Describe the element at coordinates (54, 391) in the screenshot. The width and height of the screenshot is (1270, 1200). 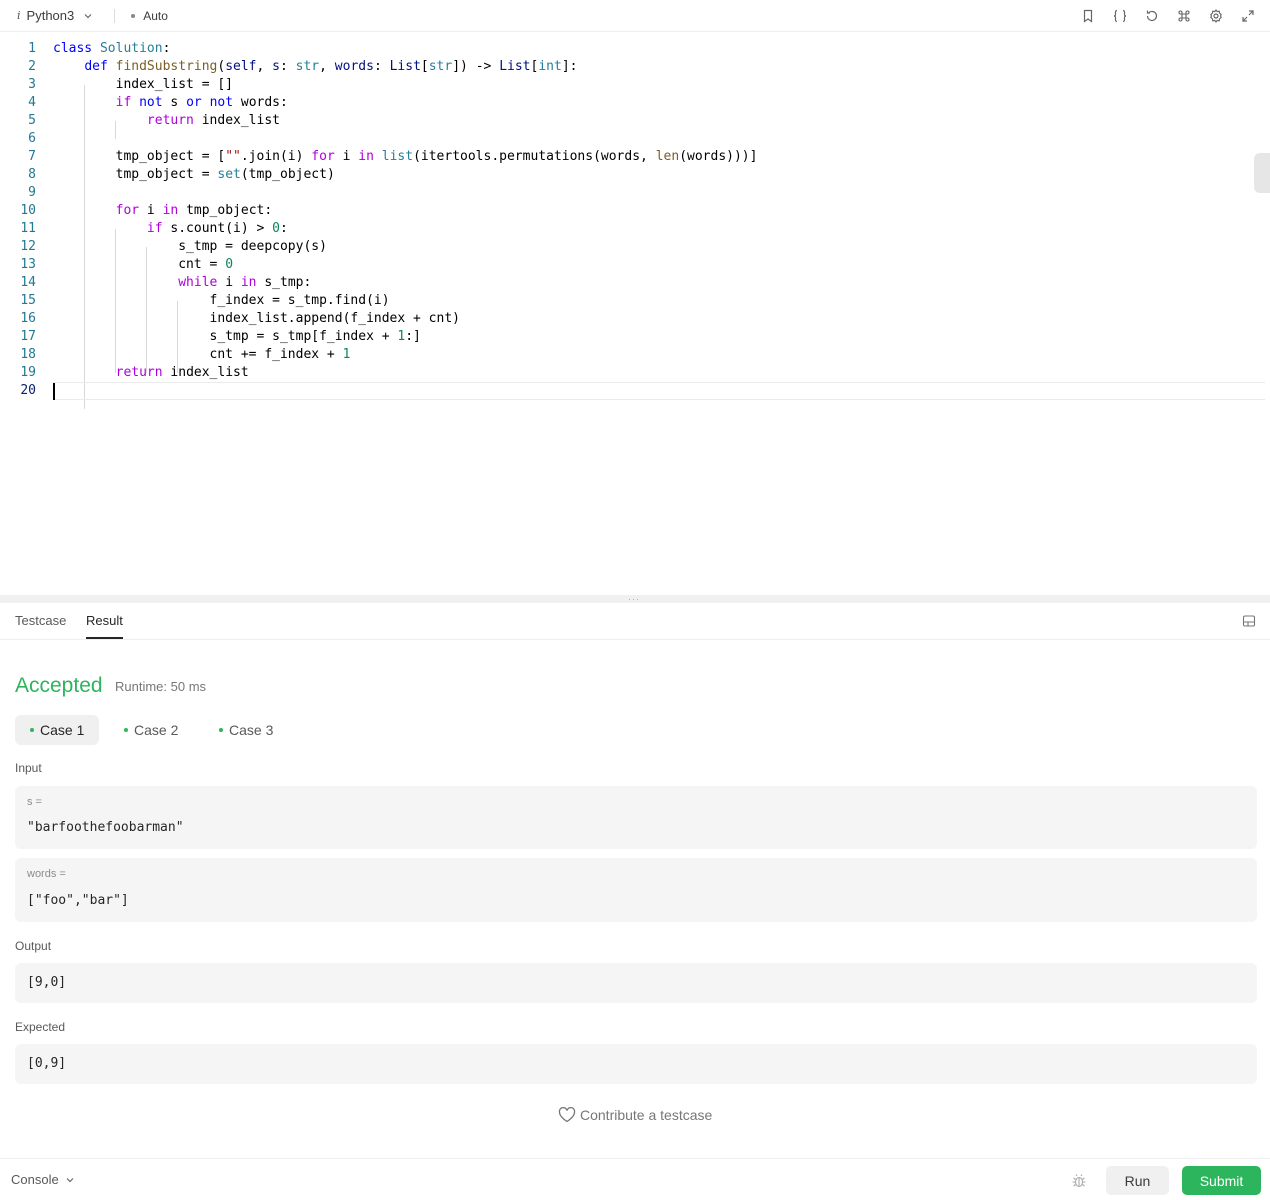
I see `text-cursor` at that location.